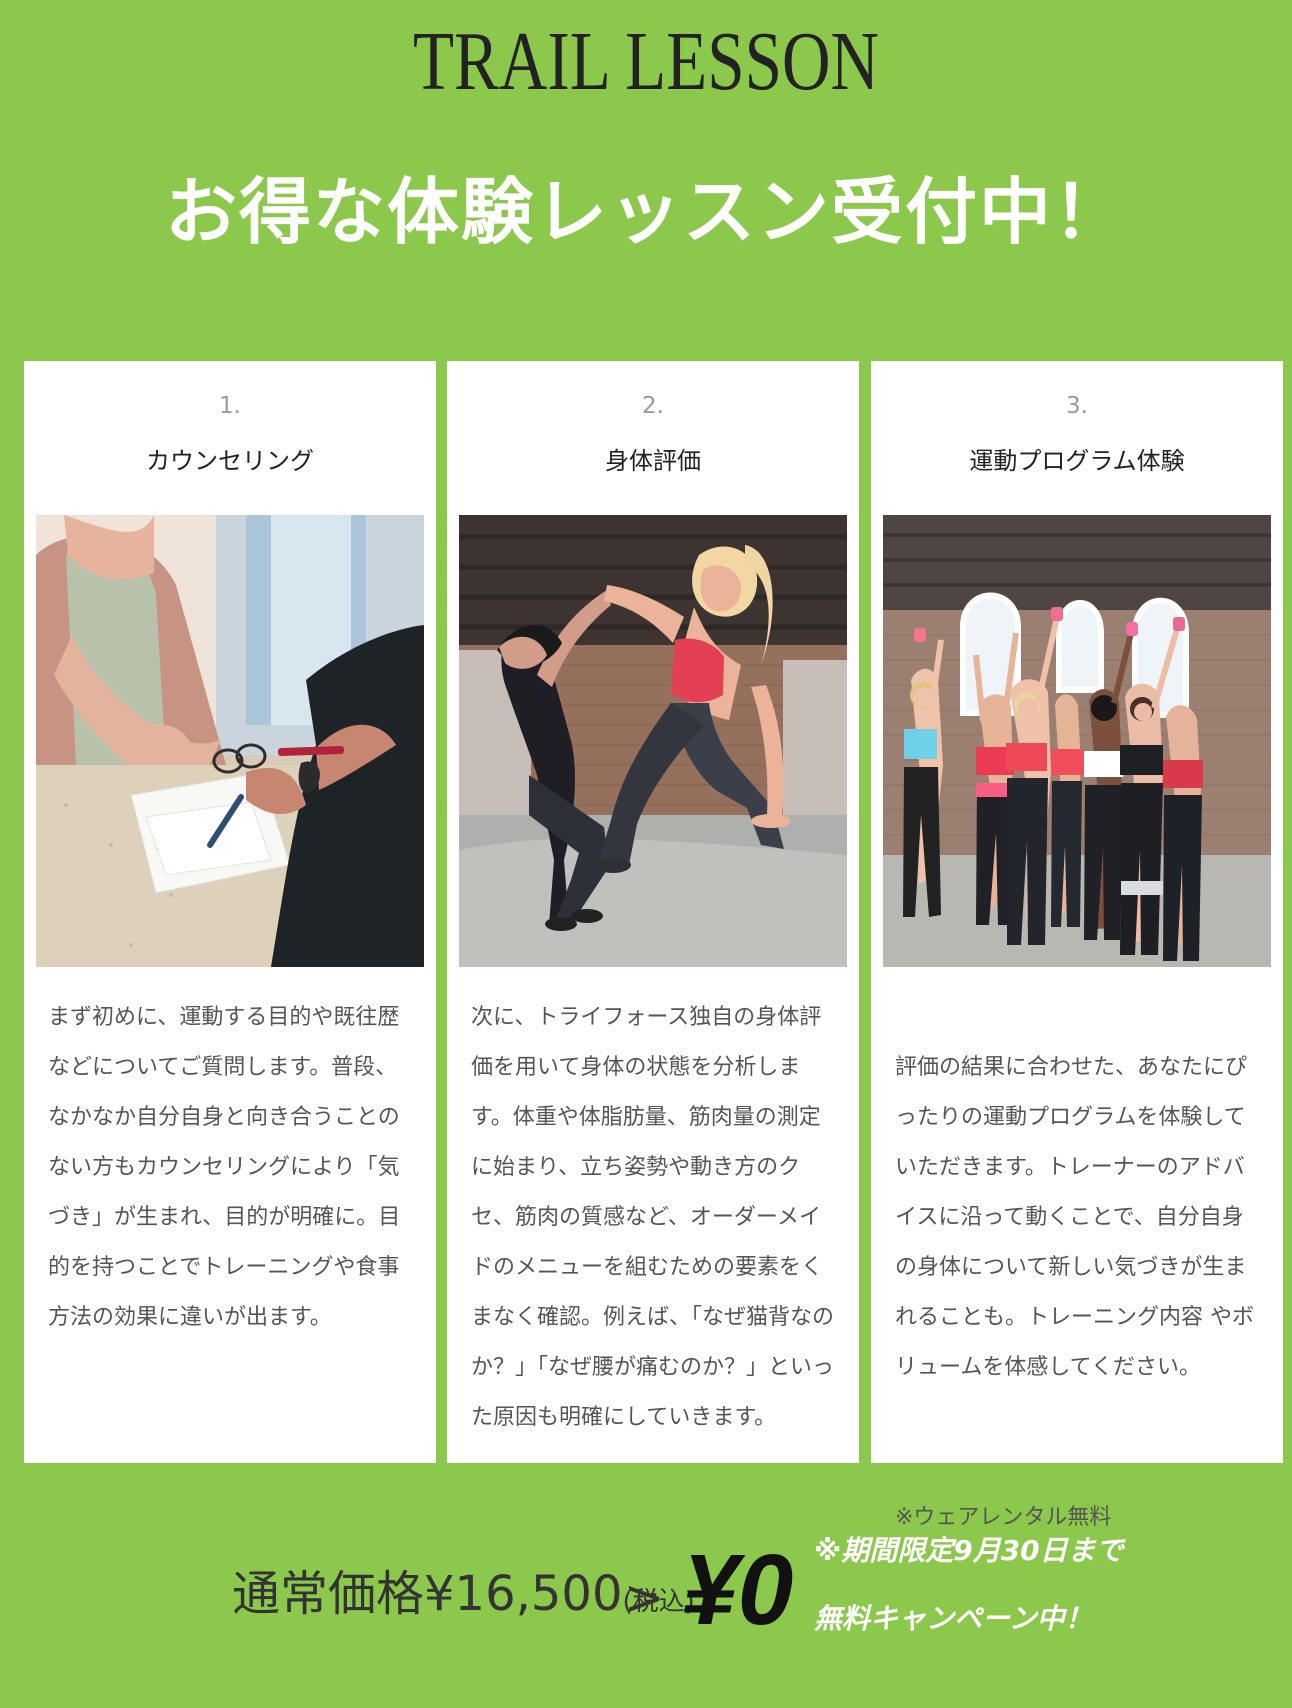  Describe the element at coordinates (653, 461) in the screenshot. I see `step-title: 身体評価` at that location.